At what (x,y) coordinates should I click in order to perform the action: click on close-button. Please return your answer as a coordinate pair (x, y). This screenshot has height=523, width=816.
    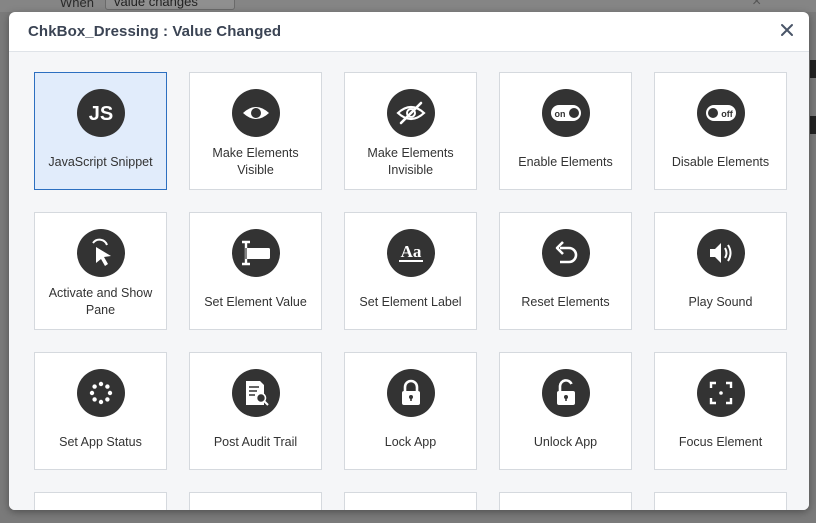
    Looking at the image, I should click on (787, 30).